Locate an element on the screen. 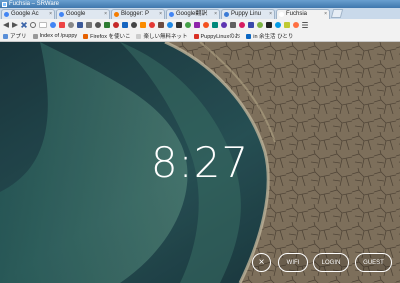 This screenshot has width=400, height=283. bookmark-icon is located at coordinates (89, 25).